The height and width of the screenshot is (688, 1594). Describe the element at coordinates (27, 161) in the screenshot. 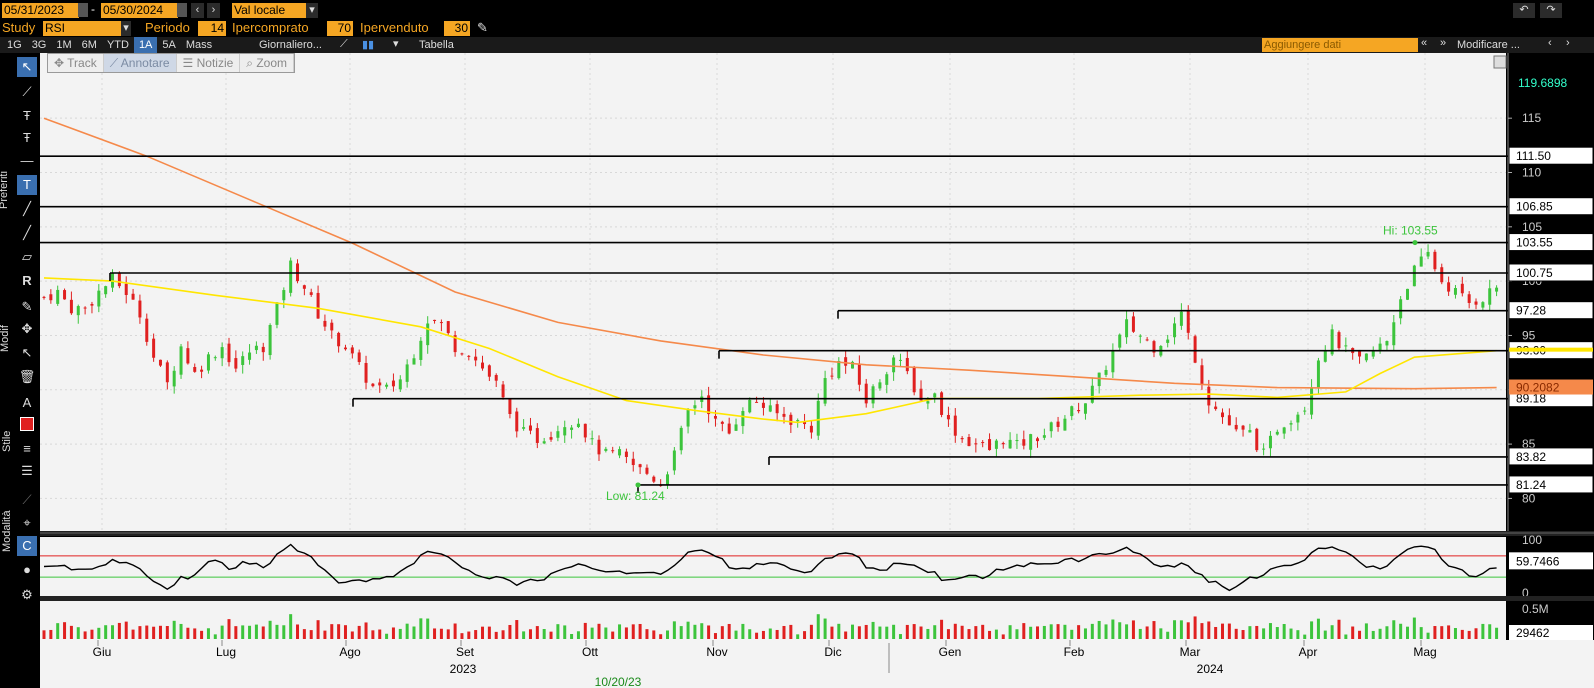

I see `horizontal-line-icon: —` at that location.